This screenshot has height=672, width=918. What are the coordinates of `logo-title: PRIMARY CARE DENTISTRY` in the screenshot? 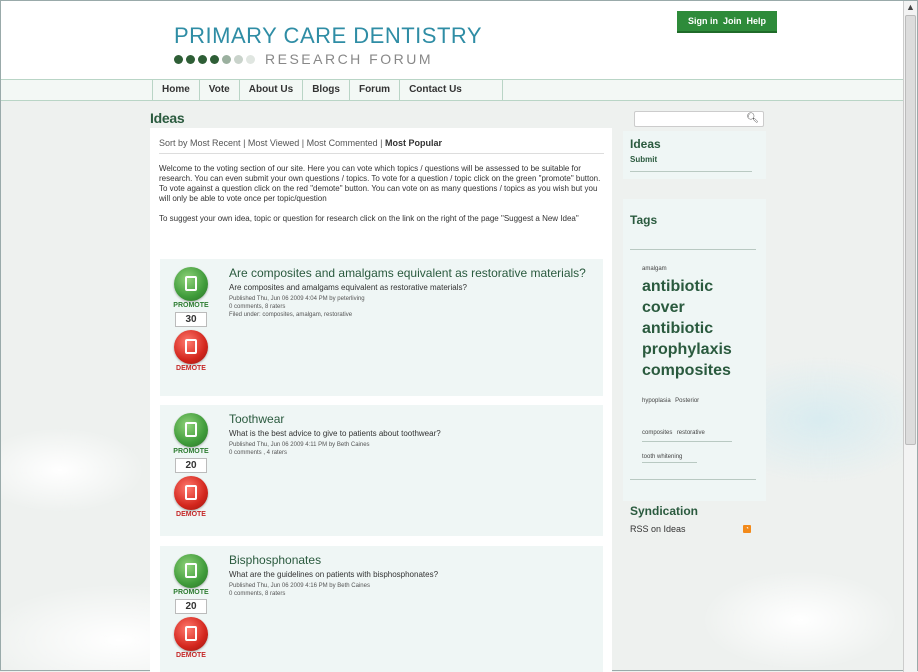 It's located at (328, 35).